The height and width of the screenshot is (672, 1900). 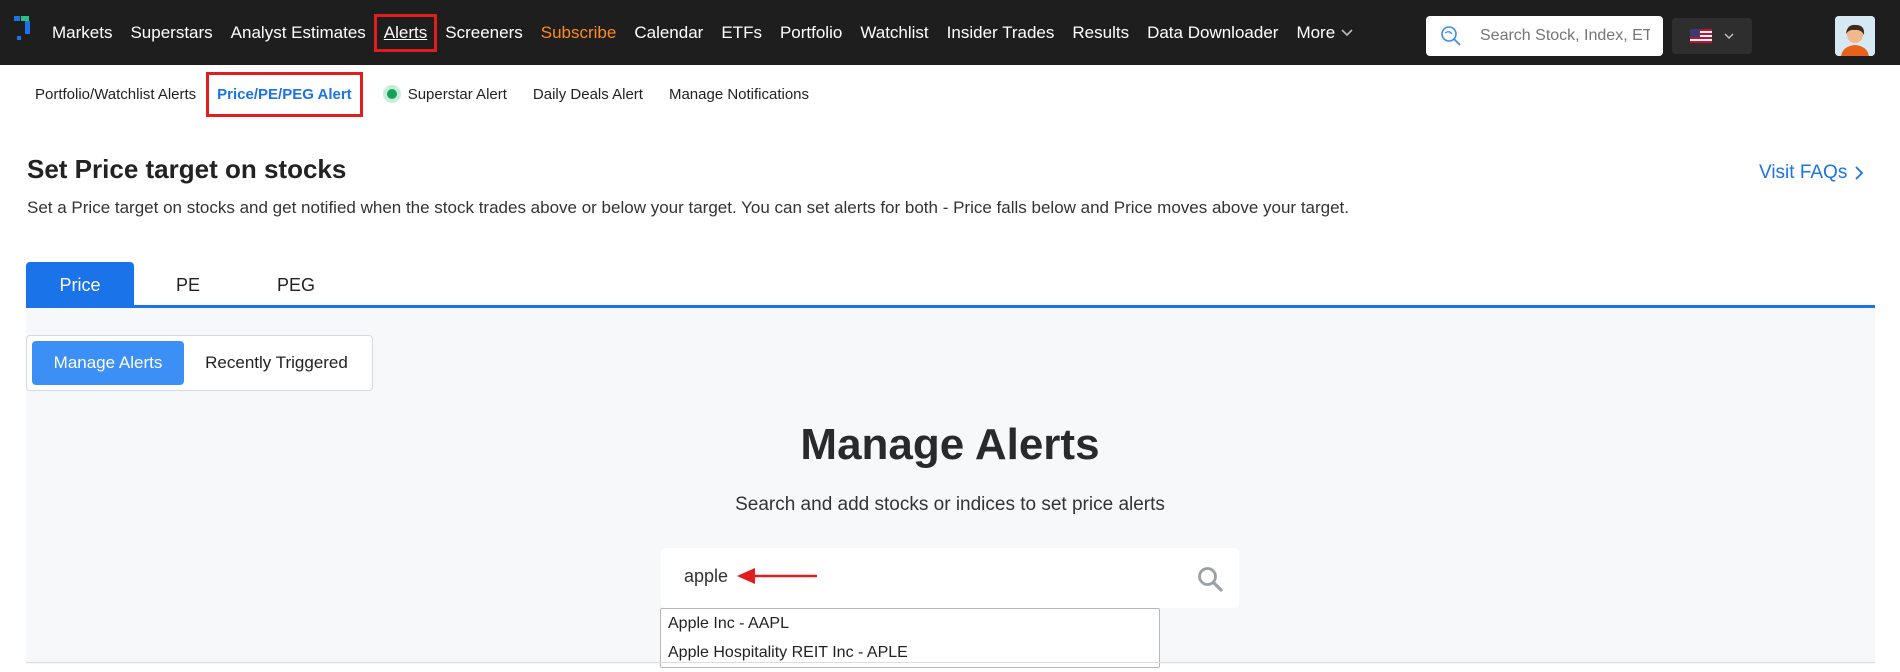 I want to click on manage-alerts-heading: Manage Alerts, so click(x=950, y=444).